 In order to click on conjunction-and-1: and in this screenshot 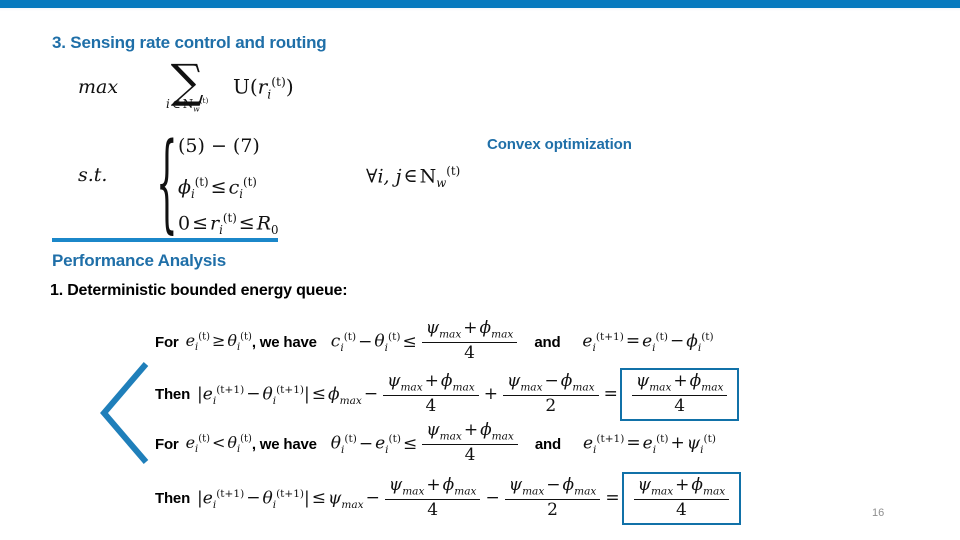, I will do `click(547, 342)`.